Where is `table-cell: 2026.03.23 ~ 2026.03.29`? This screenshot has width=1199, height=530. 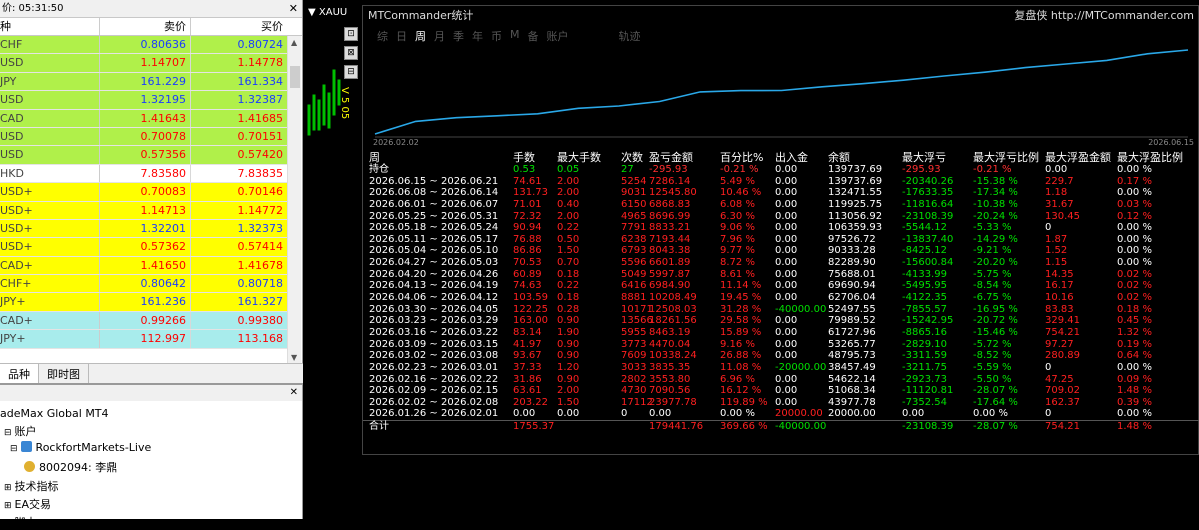 table-cell: 2026.03.23 ~ 2026.03.29 is located at coordinates (434, 321).